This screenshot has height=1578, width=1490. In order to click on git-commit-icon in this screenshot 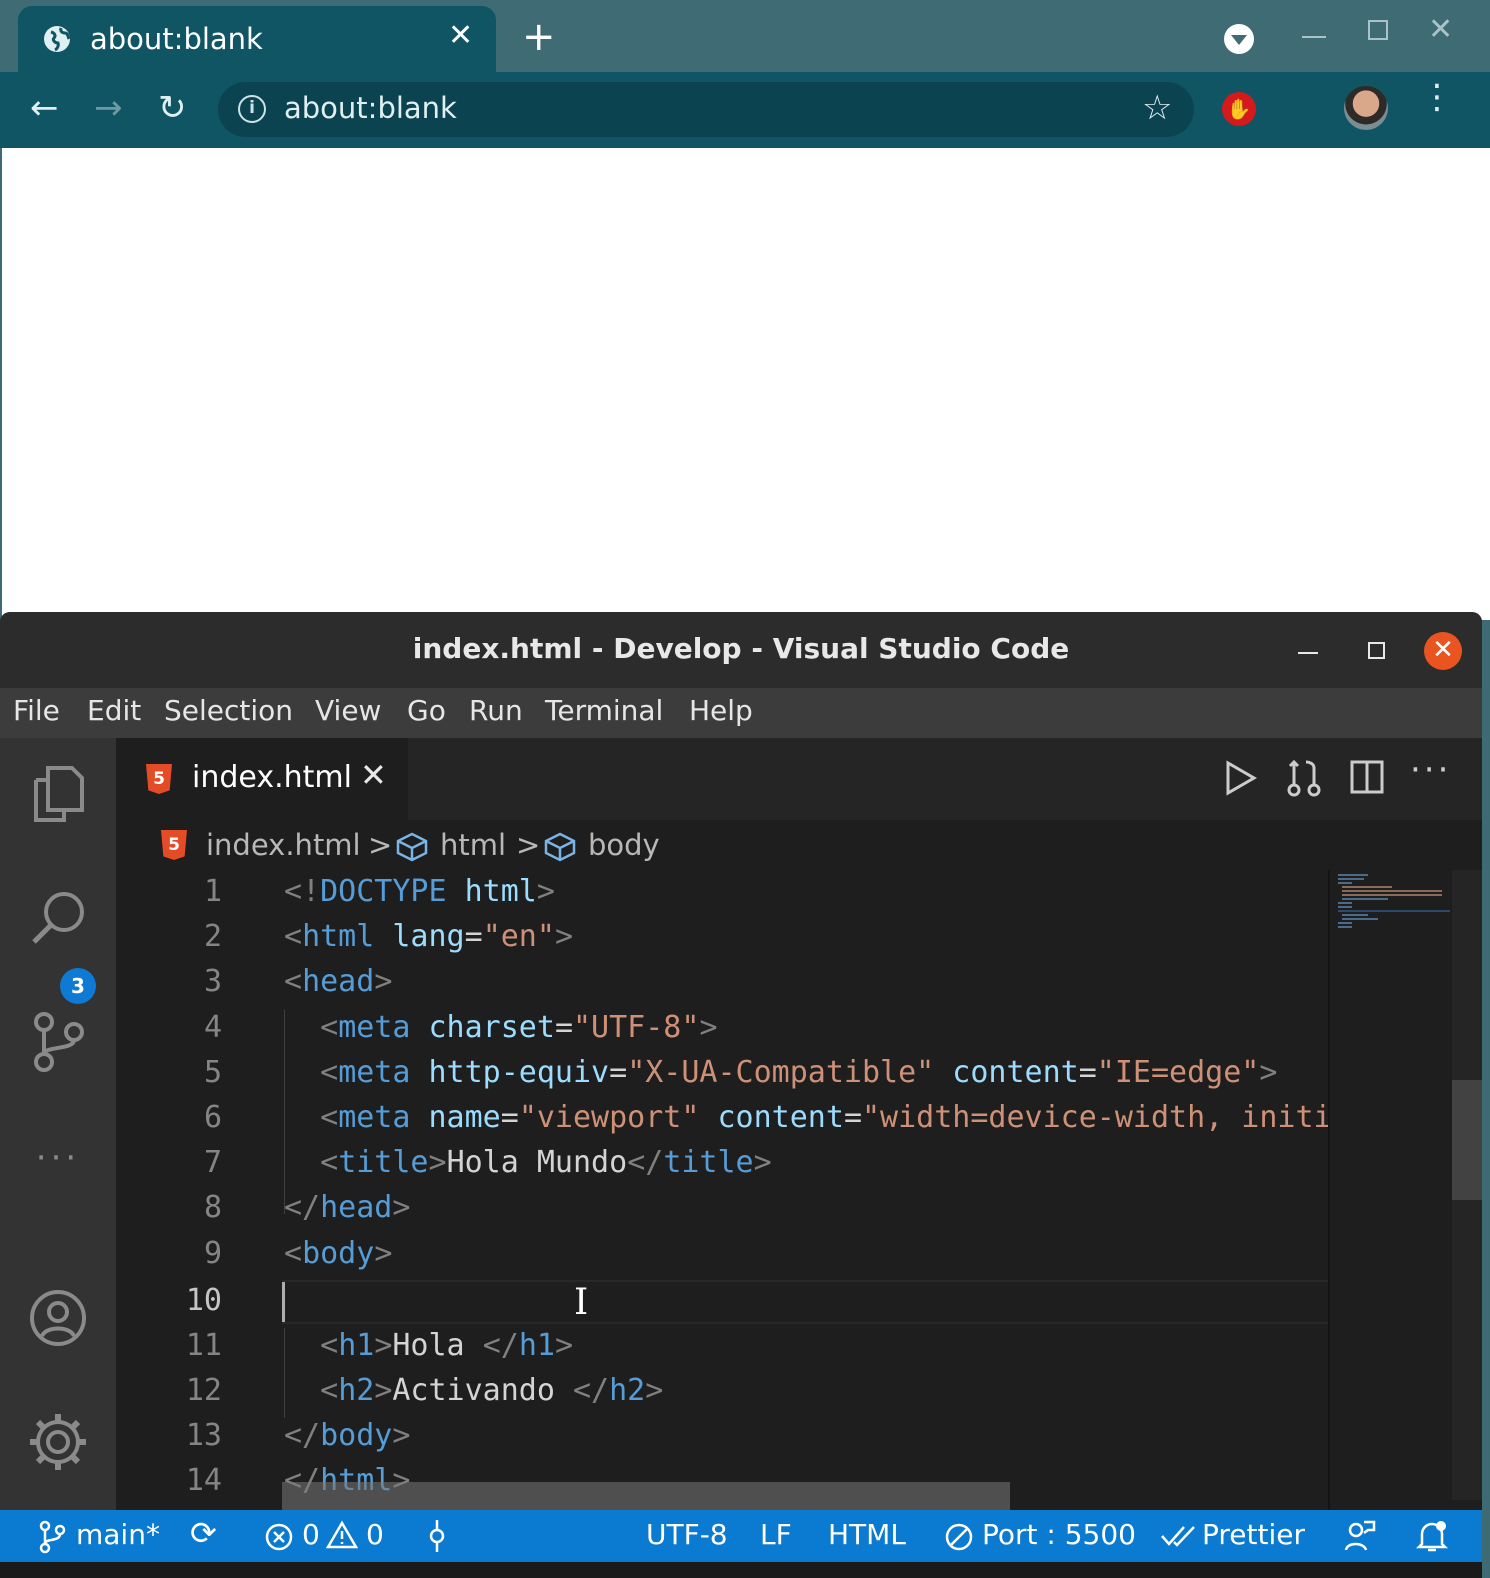, I will do `click(437, 1536)`.